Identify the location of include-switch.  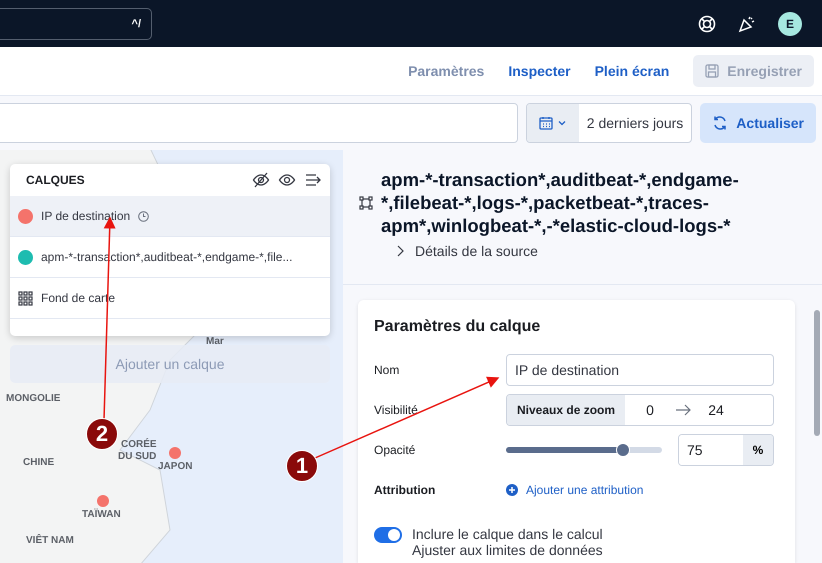
(388, 535).